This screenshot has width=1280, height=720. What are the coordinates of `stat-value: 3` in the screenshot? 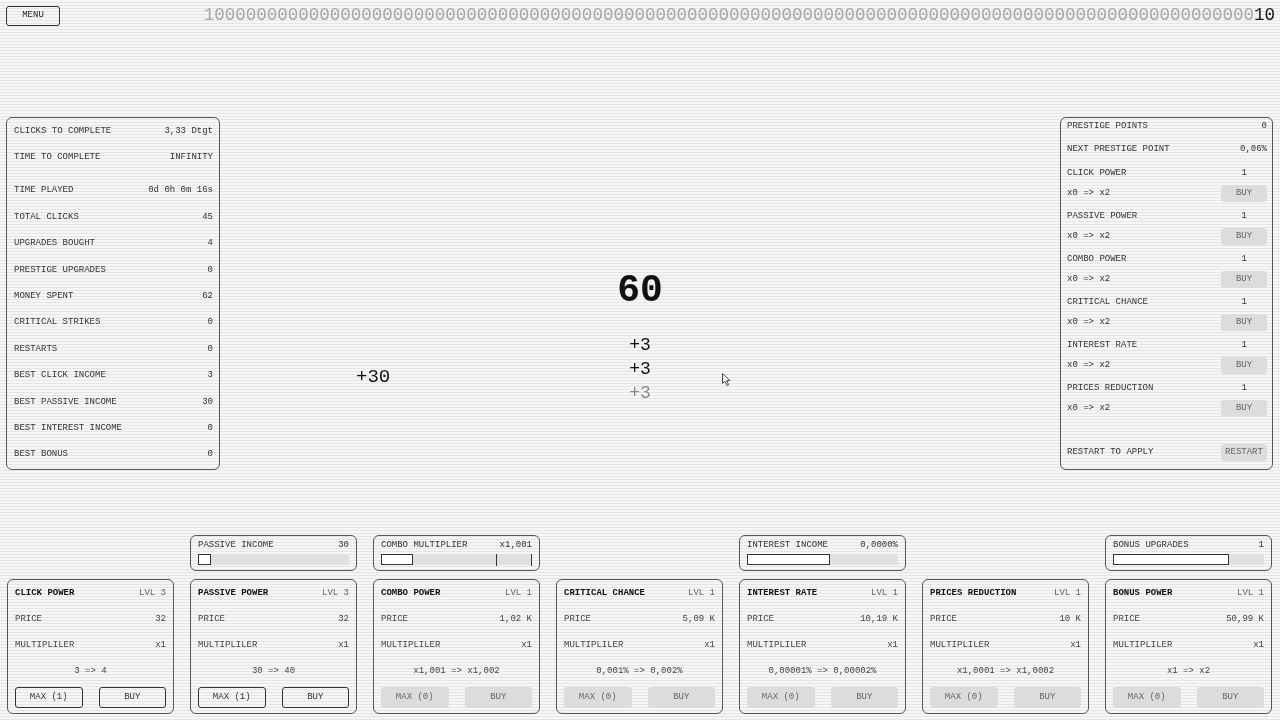 It's located at (210, 376).